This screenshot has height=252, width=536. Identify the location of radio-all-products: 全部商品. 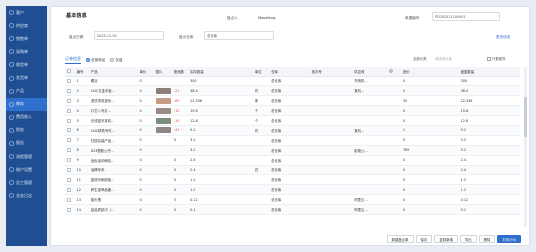
(95, 60).